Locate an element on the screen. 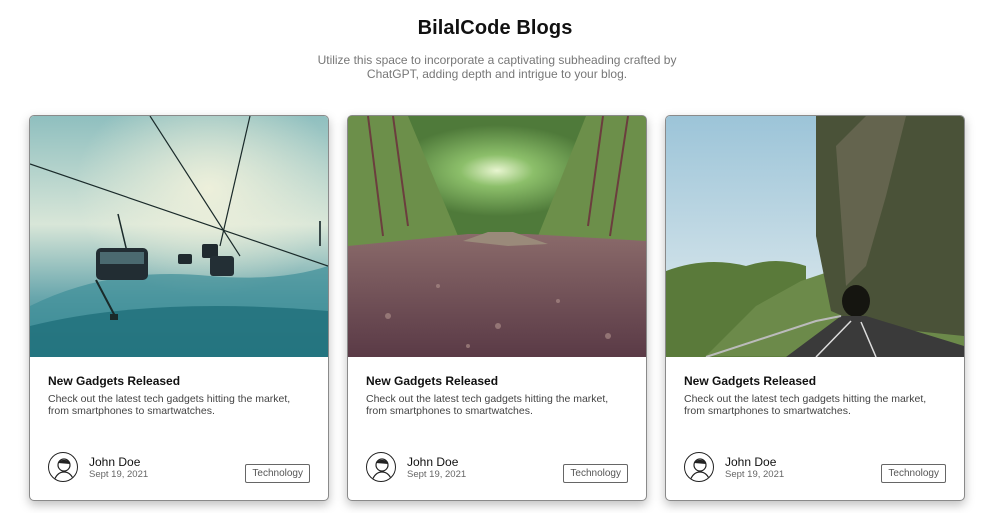 This screenshot has height=513, width=990. mountain-road-image is located at coordinates (815, 236).